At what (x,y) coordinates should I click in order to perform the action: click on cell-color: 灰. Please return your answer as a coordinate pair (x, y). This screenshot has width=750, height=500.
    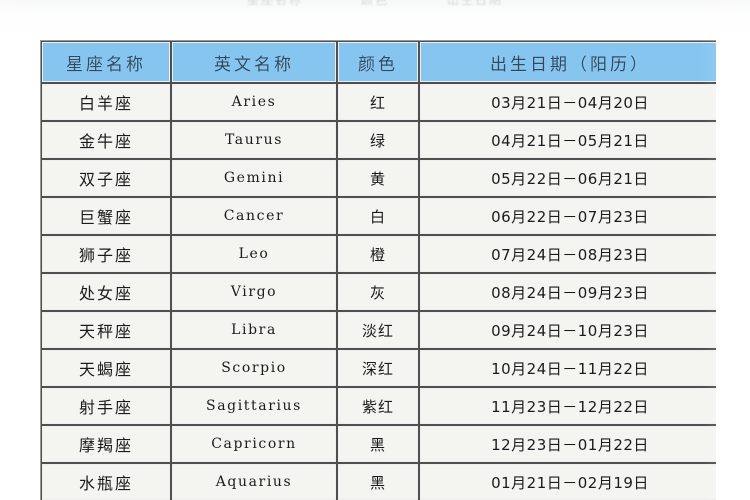
    Looking at the image, I should click on (378, 292).